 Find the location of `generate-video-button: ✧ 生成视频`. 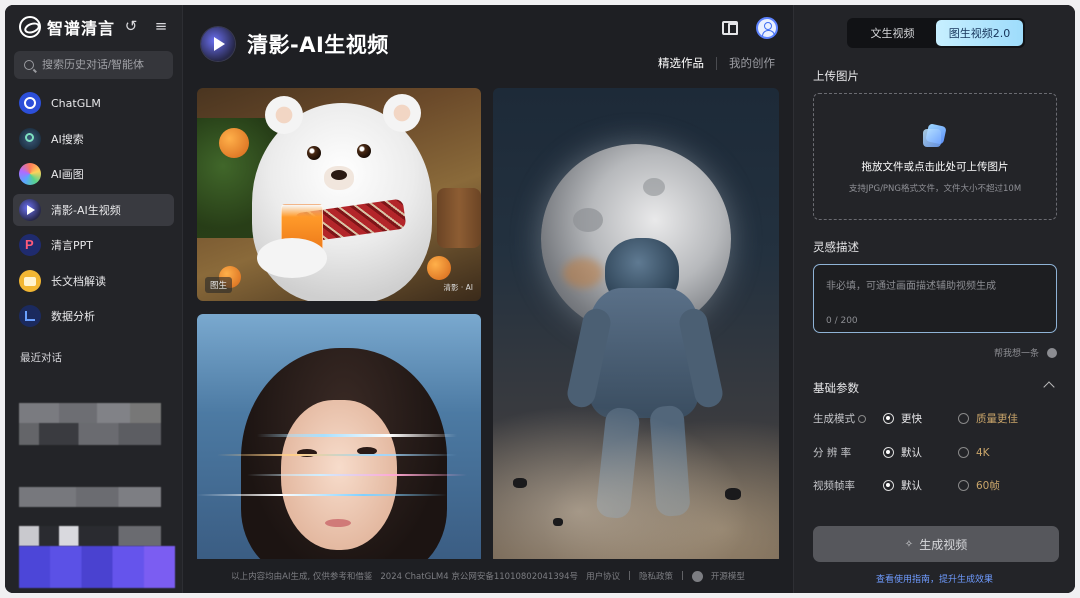

generate-video-button: ✧ 生成视频 is located at coordinates (936, 544).